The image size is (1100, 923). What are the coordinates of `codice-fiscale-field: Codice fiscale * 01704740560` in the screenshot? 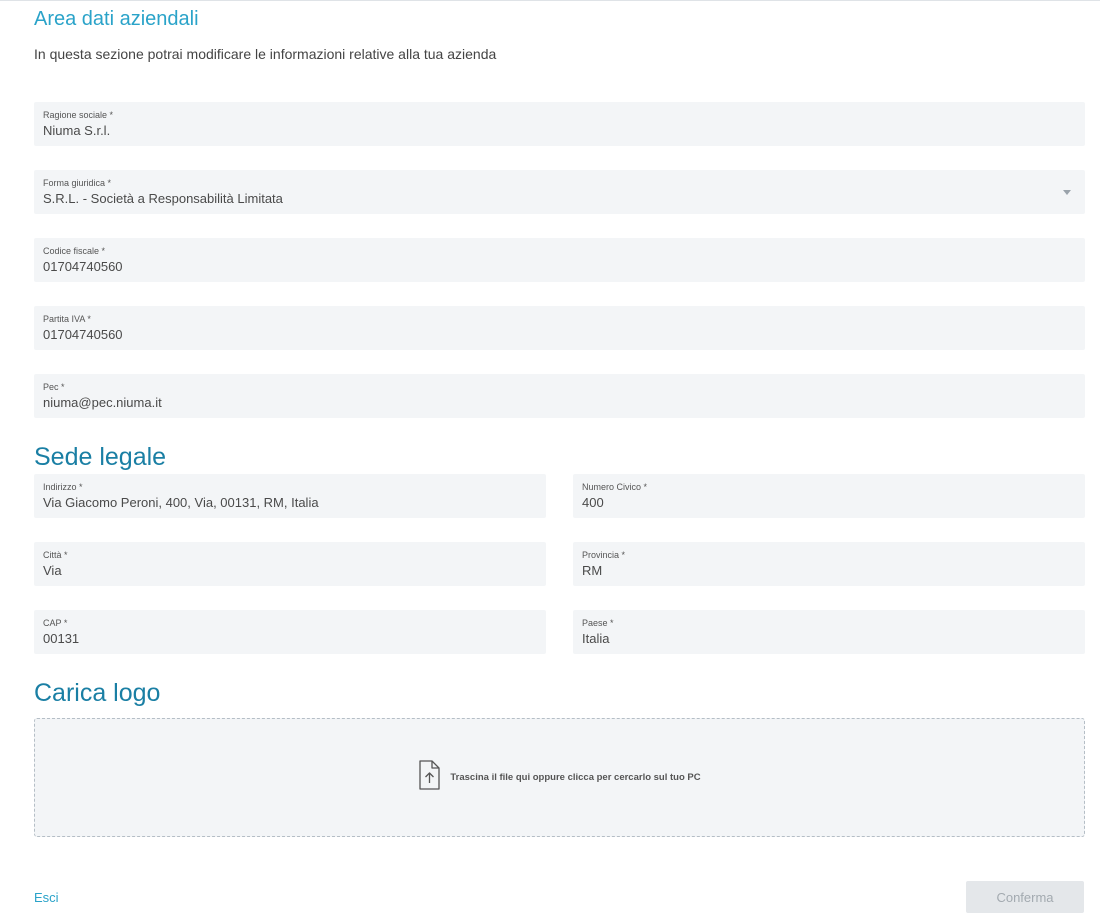 It's located at (559, 260).